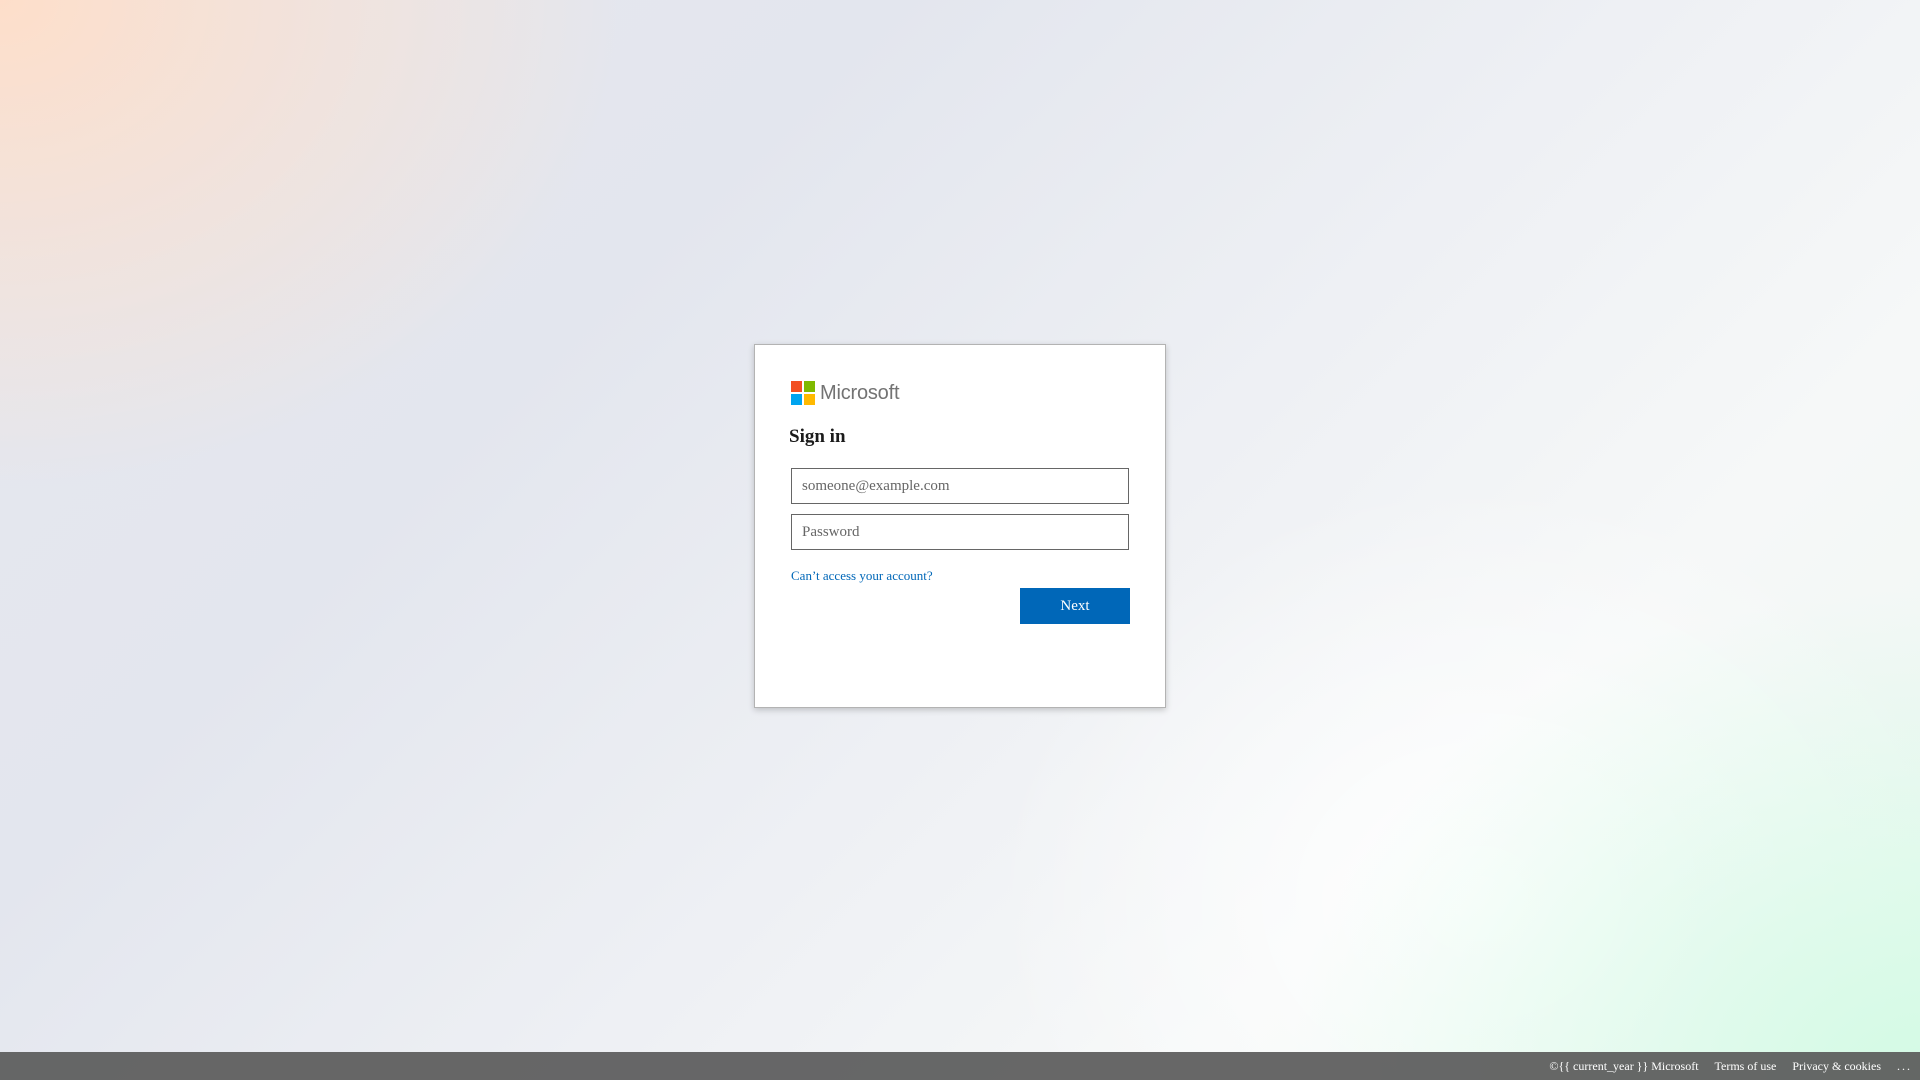 The height and width of the screenshot is (1080, 1920). What do you see at coordinates (1836, 1066) in the screenshot?
I see `footer-privacy-link: Privacy & cookies` at bounding box center [1836, 1066].